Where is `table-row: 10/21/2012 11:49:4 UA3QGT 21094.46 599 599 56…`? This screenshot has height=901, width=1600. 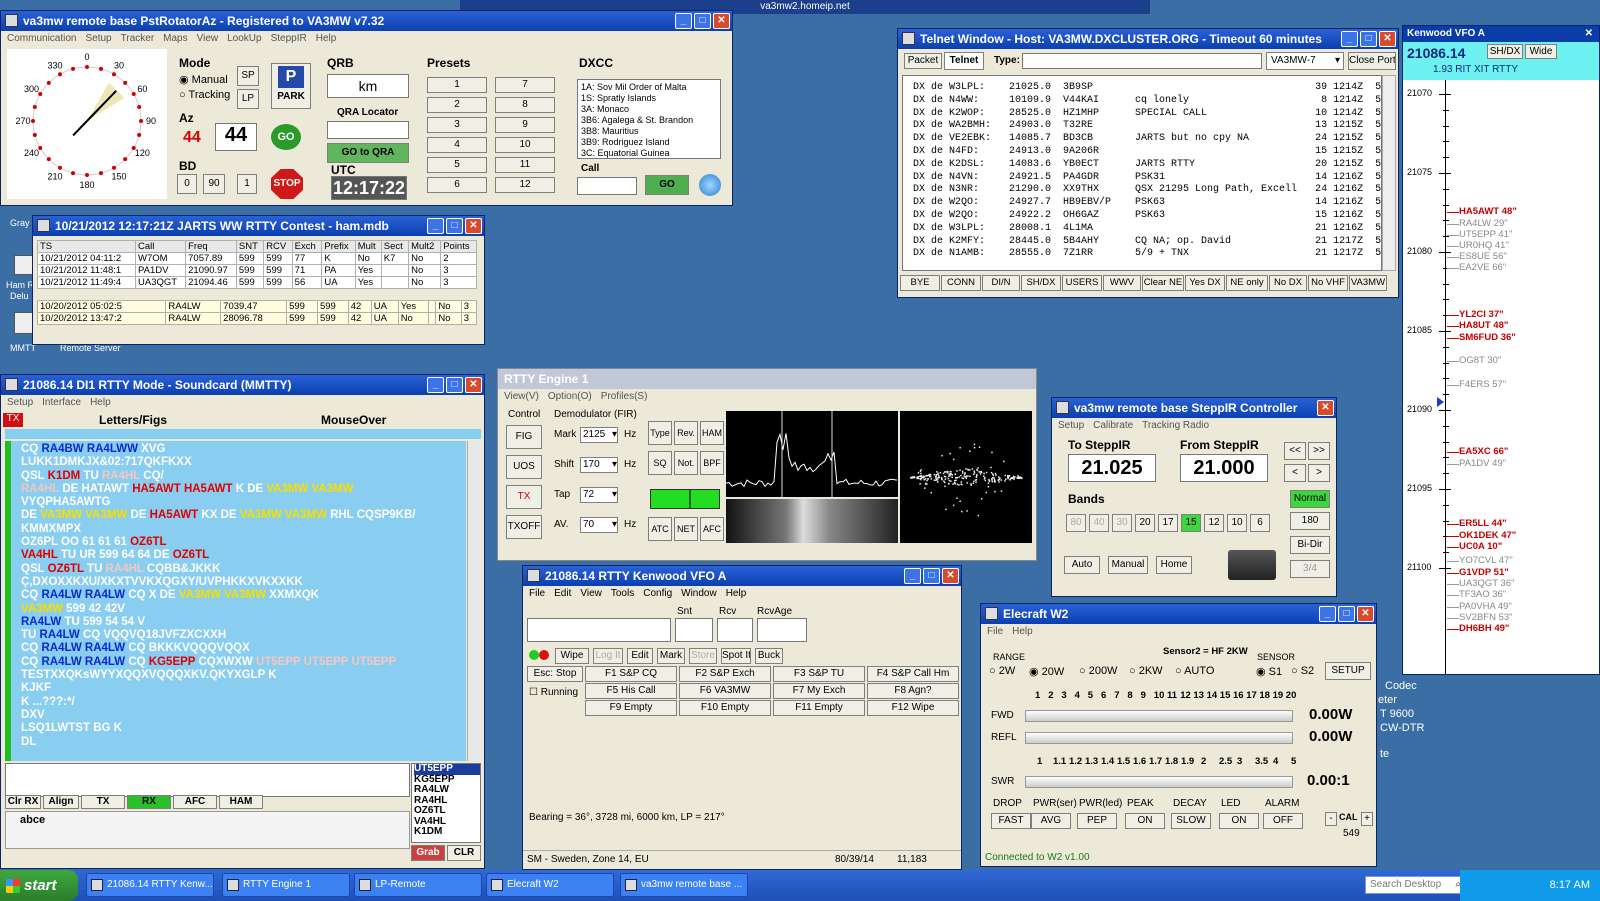
table-row: 10/21/2012 11:49:4 UA3QGT 21094.46 599 599 56… is located at coordinates (256, 282).